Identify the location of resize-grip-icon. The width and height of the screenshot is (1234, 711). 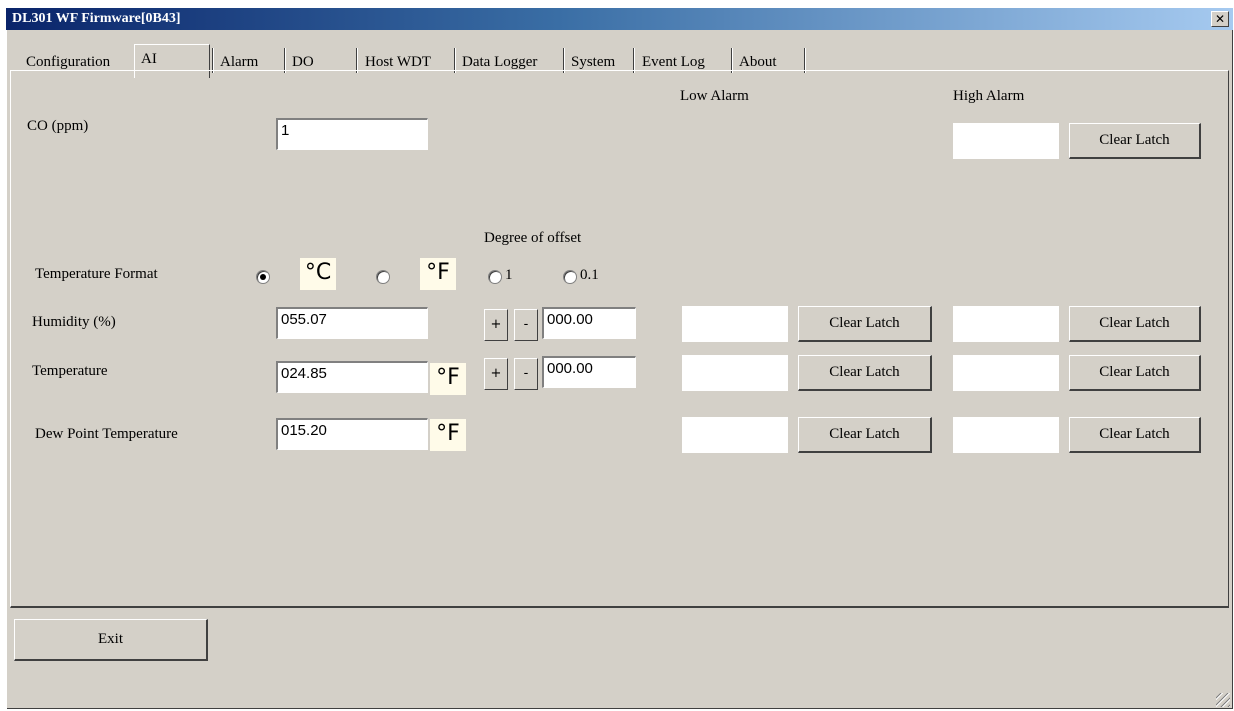
(1223, 700).